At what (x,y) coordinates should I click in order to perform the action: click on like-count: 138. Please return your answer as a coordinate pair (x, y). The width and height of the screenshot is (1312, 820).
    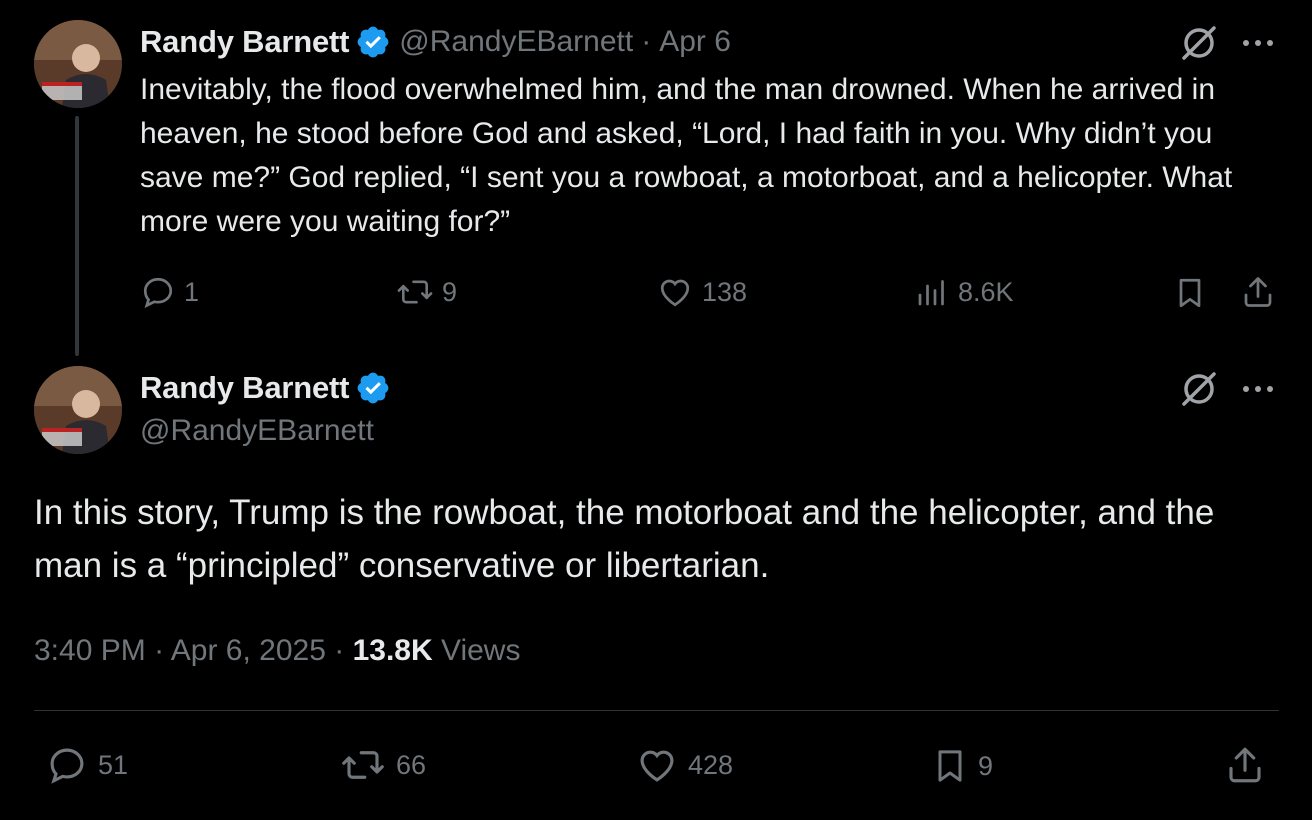
    Looking at the image, I should click on (725, 291).